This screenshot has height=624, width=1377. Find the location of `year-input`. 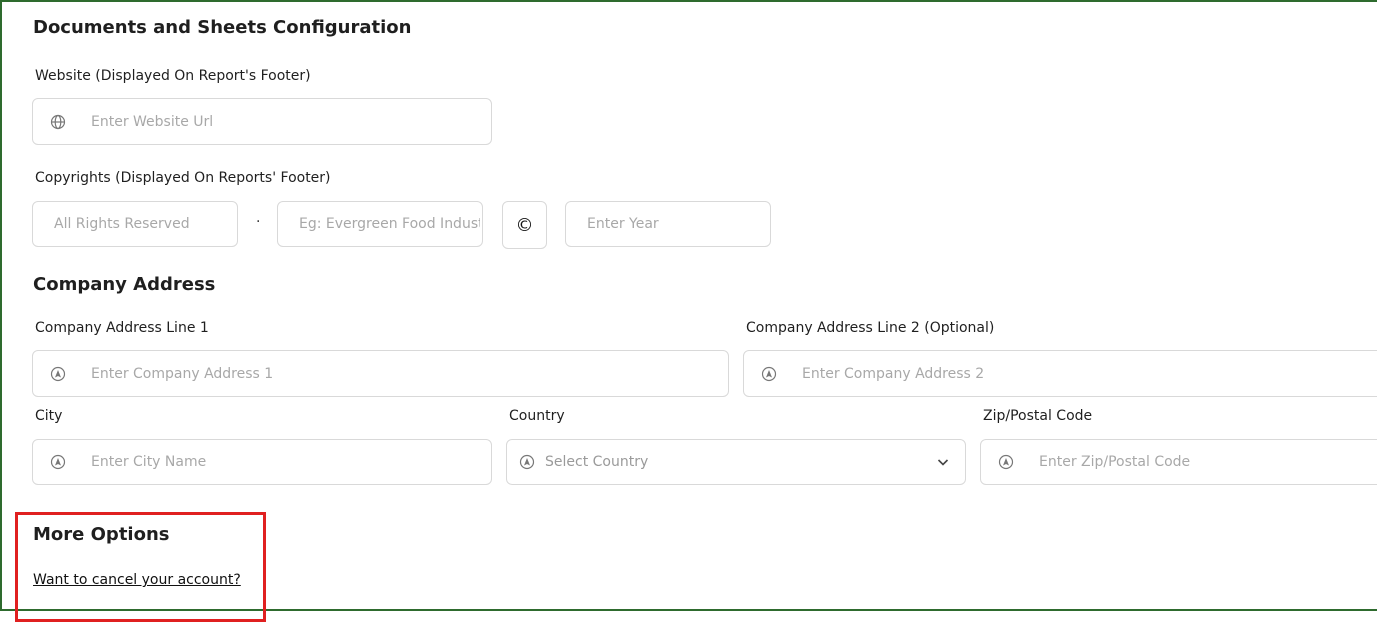

year-input is located at coordinates (677, 224).